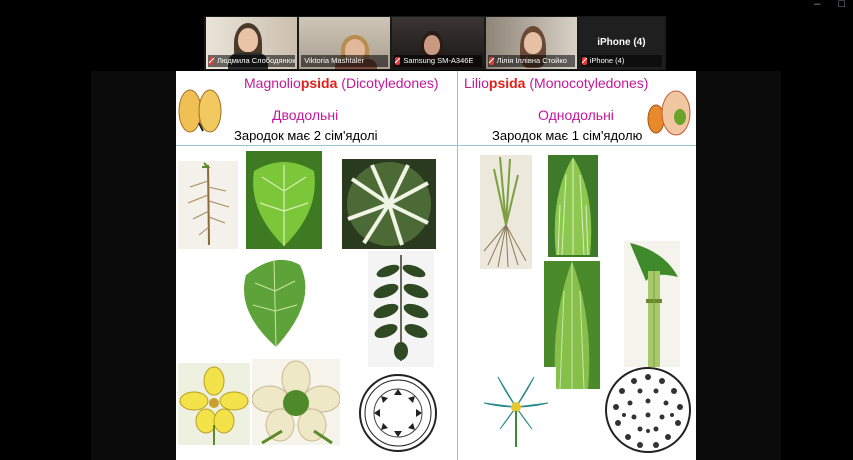 This screenshot has width=853, height=460. Describe the element at coordinates (200, 111) in the screenshot. I see `bean-seed-image` at that location.